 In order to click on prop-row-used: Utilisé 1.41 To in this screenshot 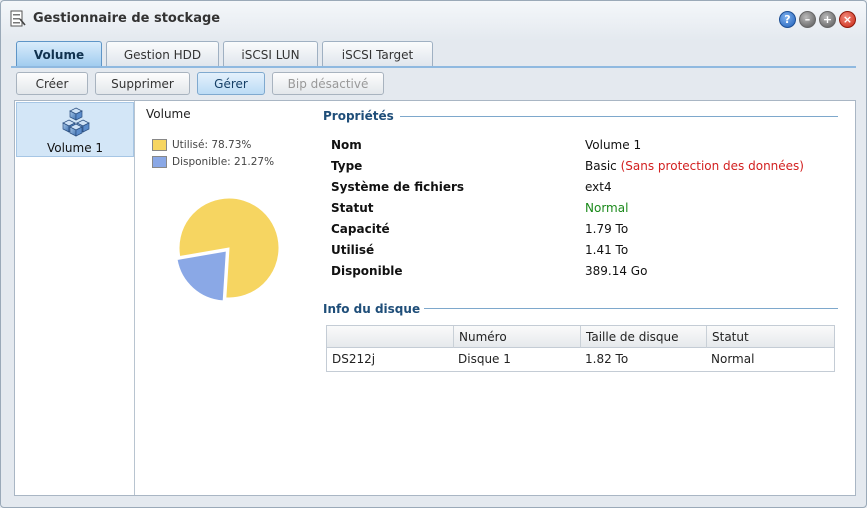, I will do `click(581, 253)`.